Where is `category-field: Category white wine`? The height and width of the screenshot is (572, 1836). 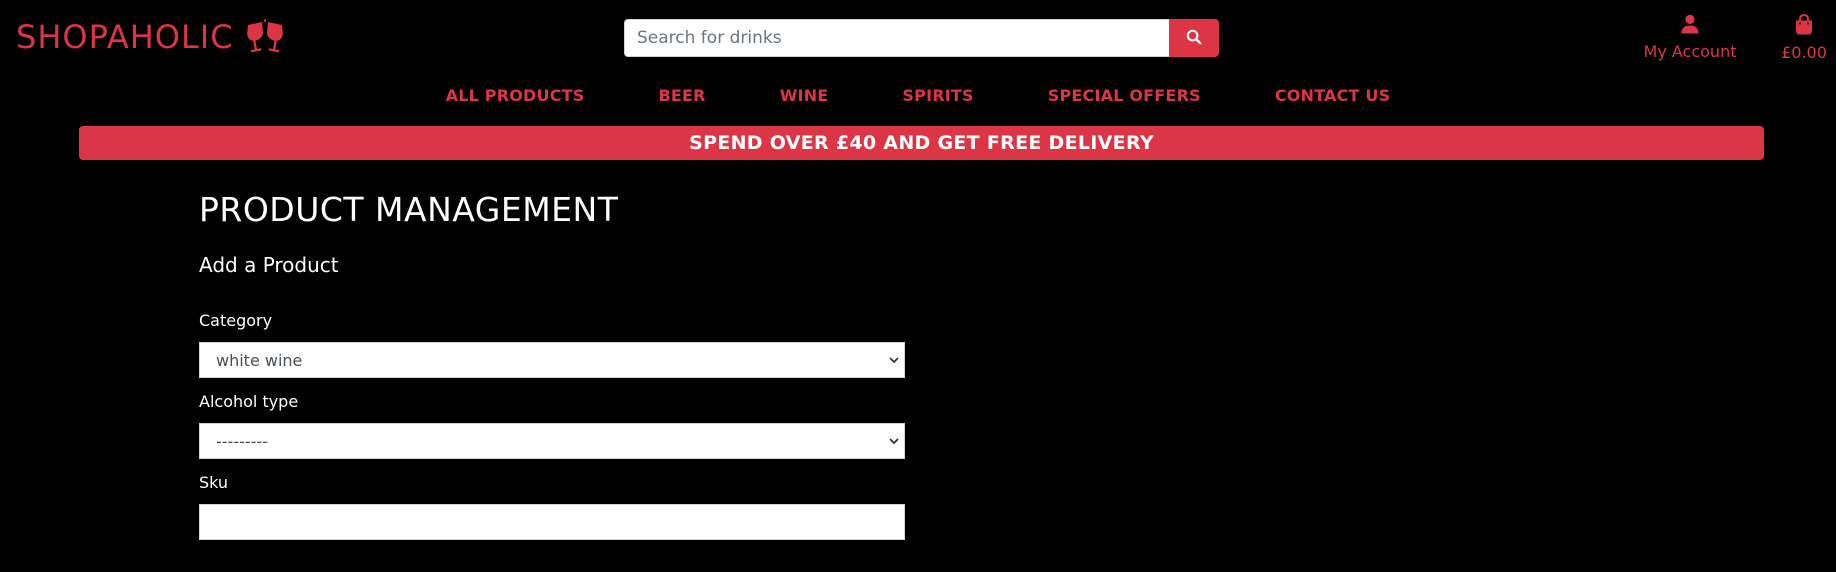
category-field: Category white wine is located at coordinates (552, 344).